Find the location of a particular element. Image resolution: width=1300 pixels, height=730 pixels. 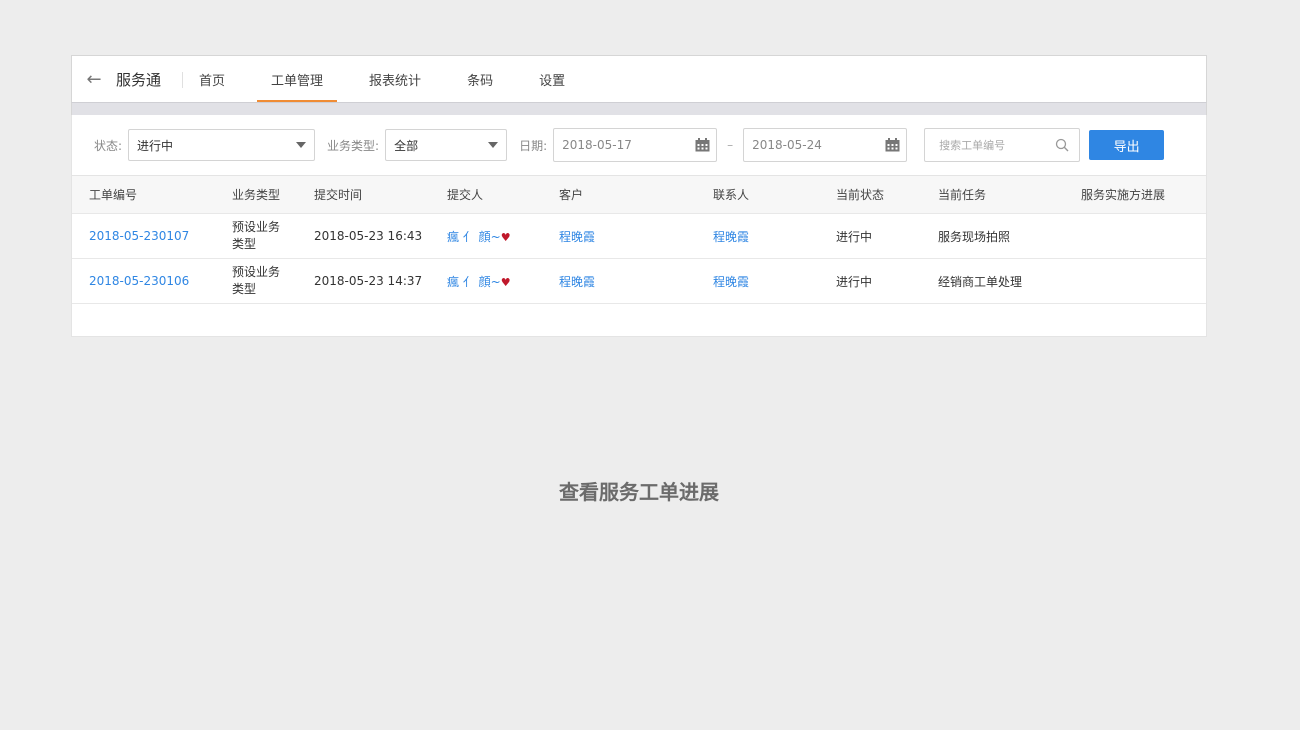

tab-settings: 设置 is located at coordinates (552, 79).